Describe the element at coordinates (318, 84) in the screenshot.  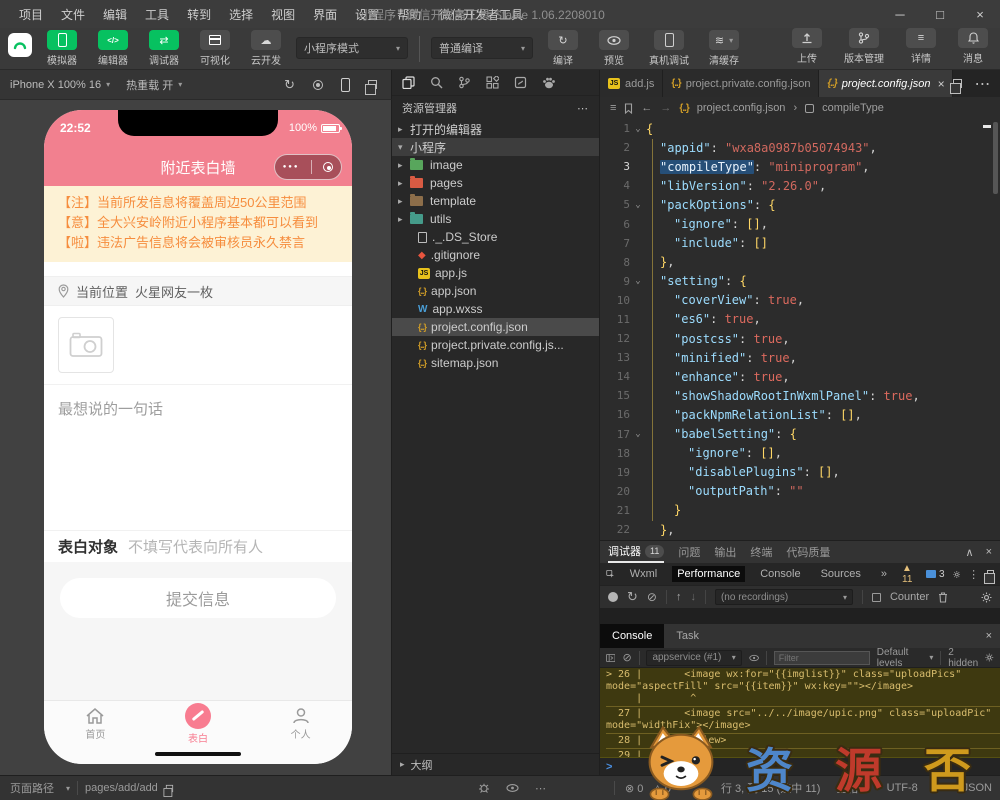
I see `record-icon` at that location.